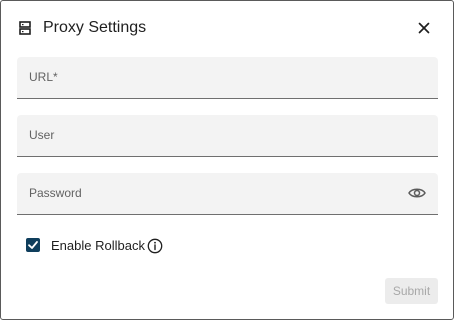  I want to click on password-field-label: Password, so click(55, 193).